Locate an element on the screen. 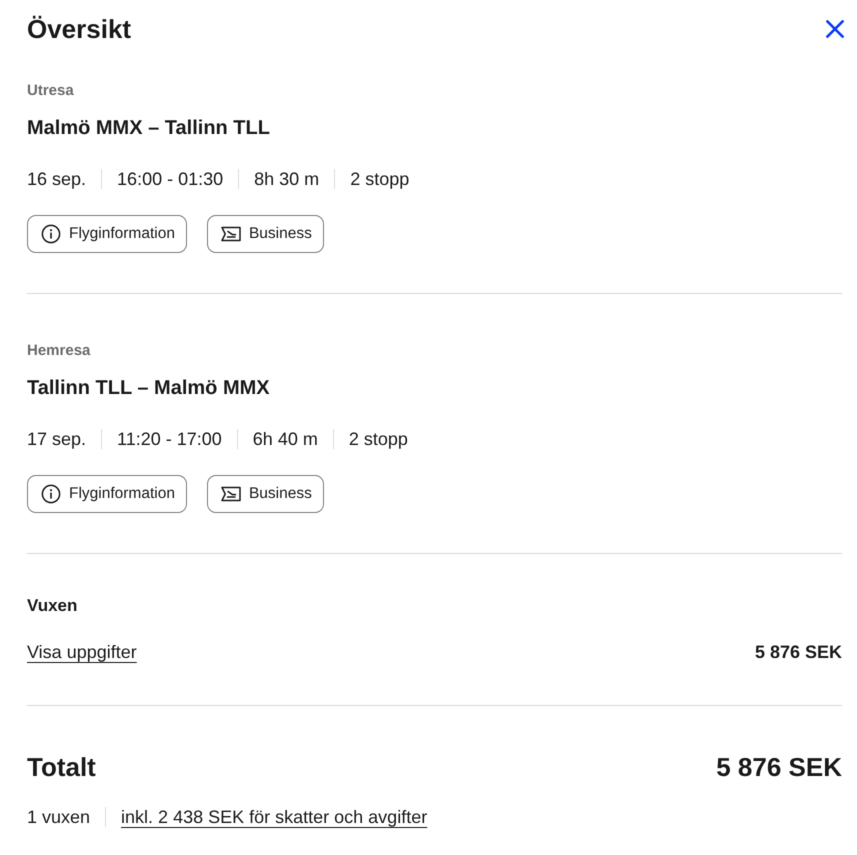 The height and width of the screenshot is (855, 857). passenger-count: 1 vuxen is located at coordinates (58, 817).